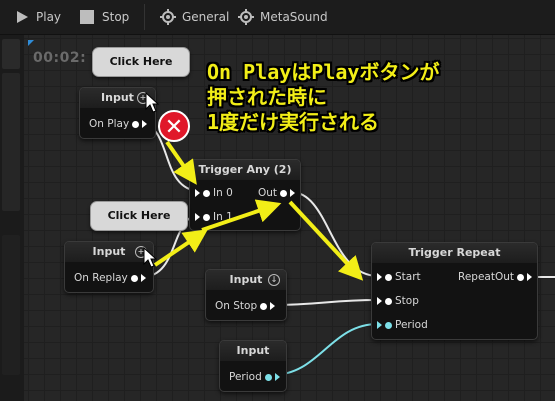 The width and height of the screenshot is (555, 401). I want to click on close-cross-icon: ✕, so click(174, 126).